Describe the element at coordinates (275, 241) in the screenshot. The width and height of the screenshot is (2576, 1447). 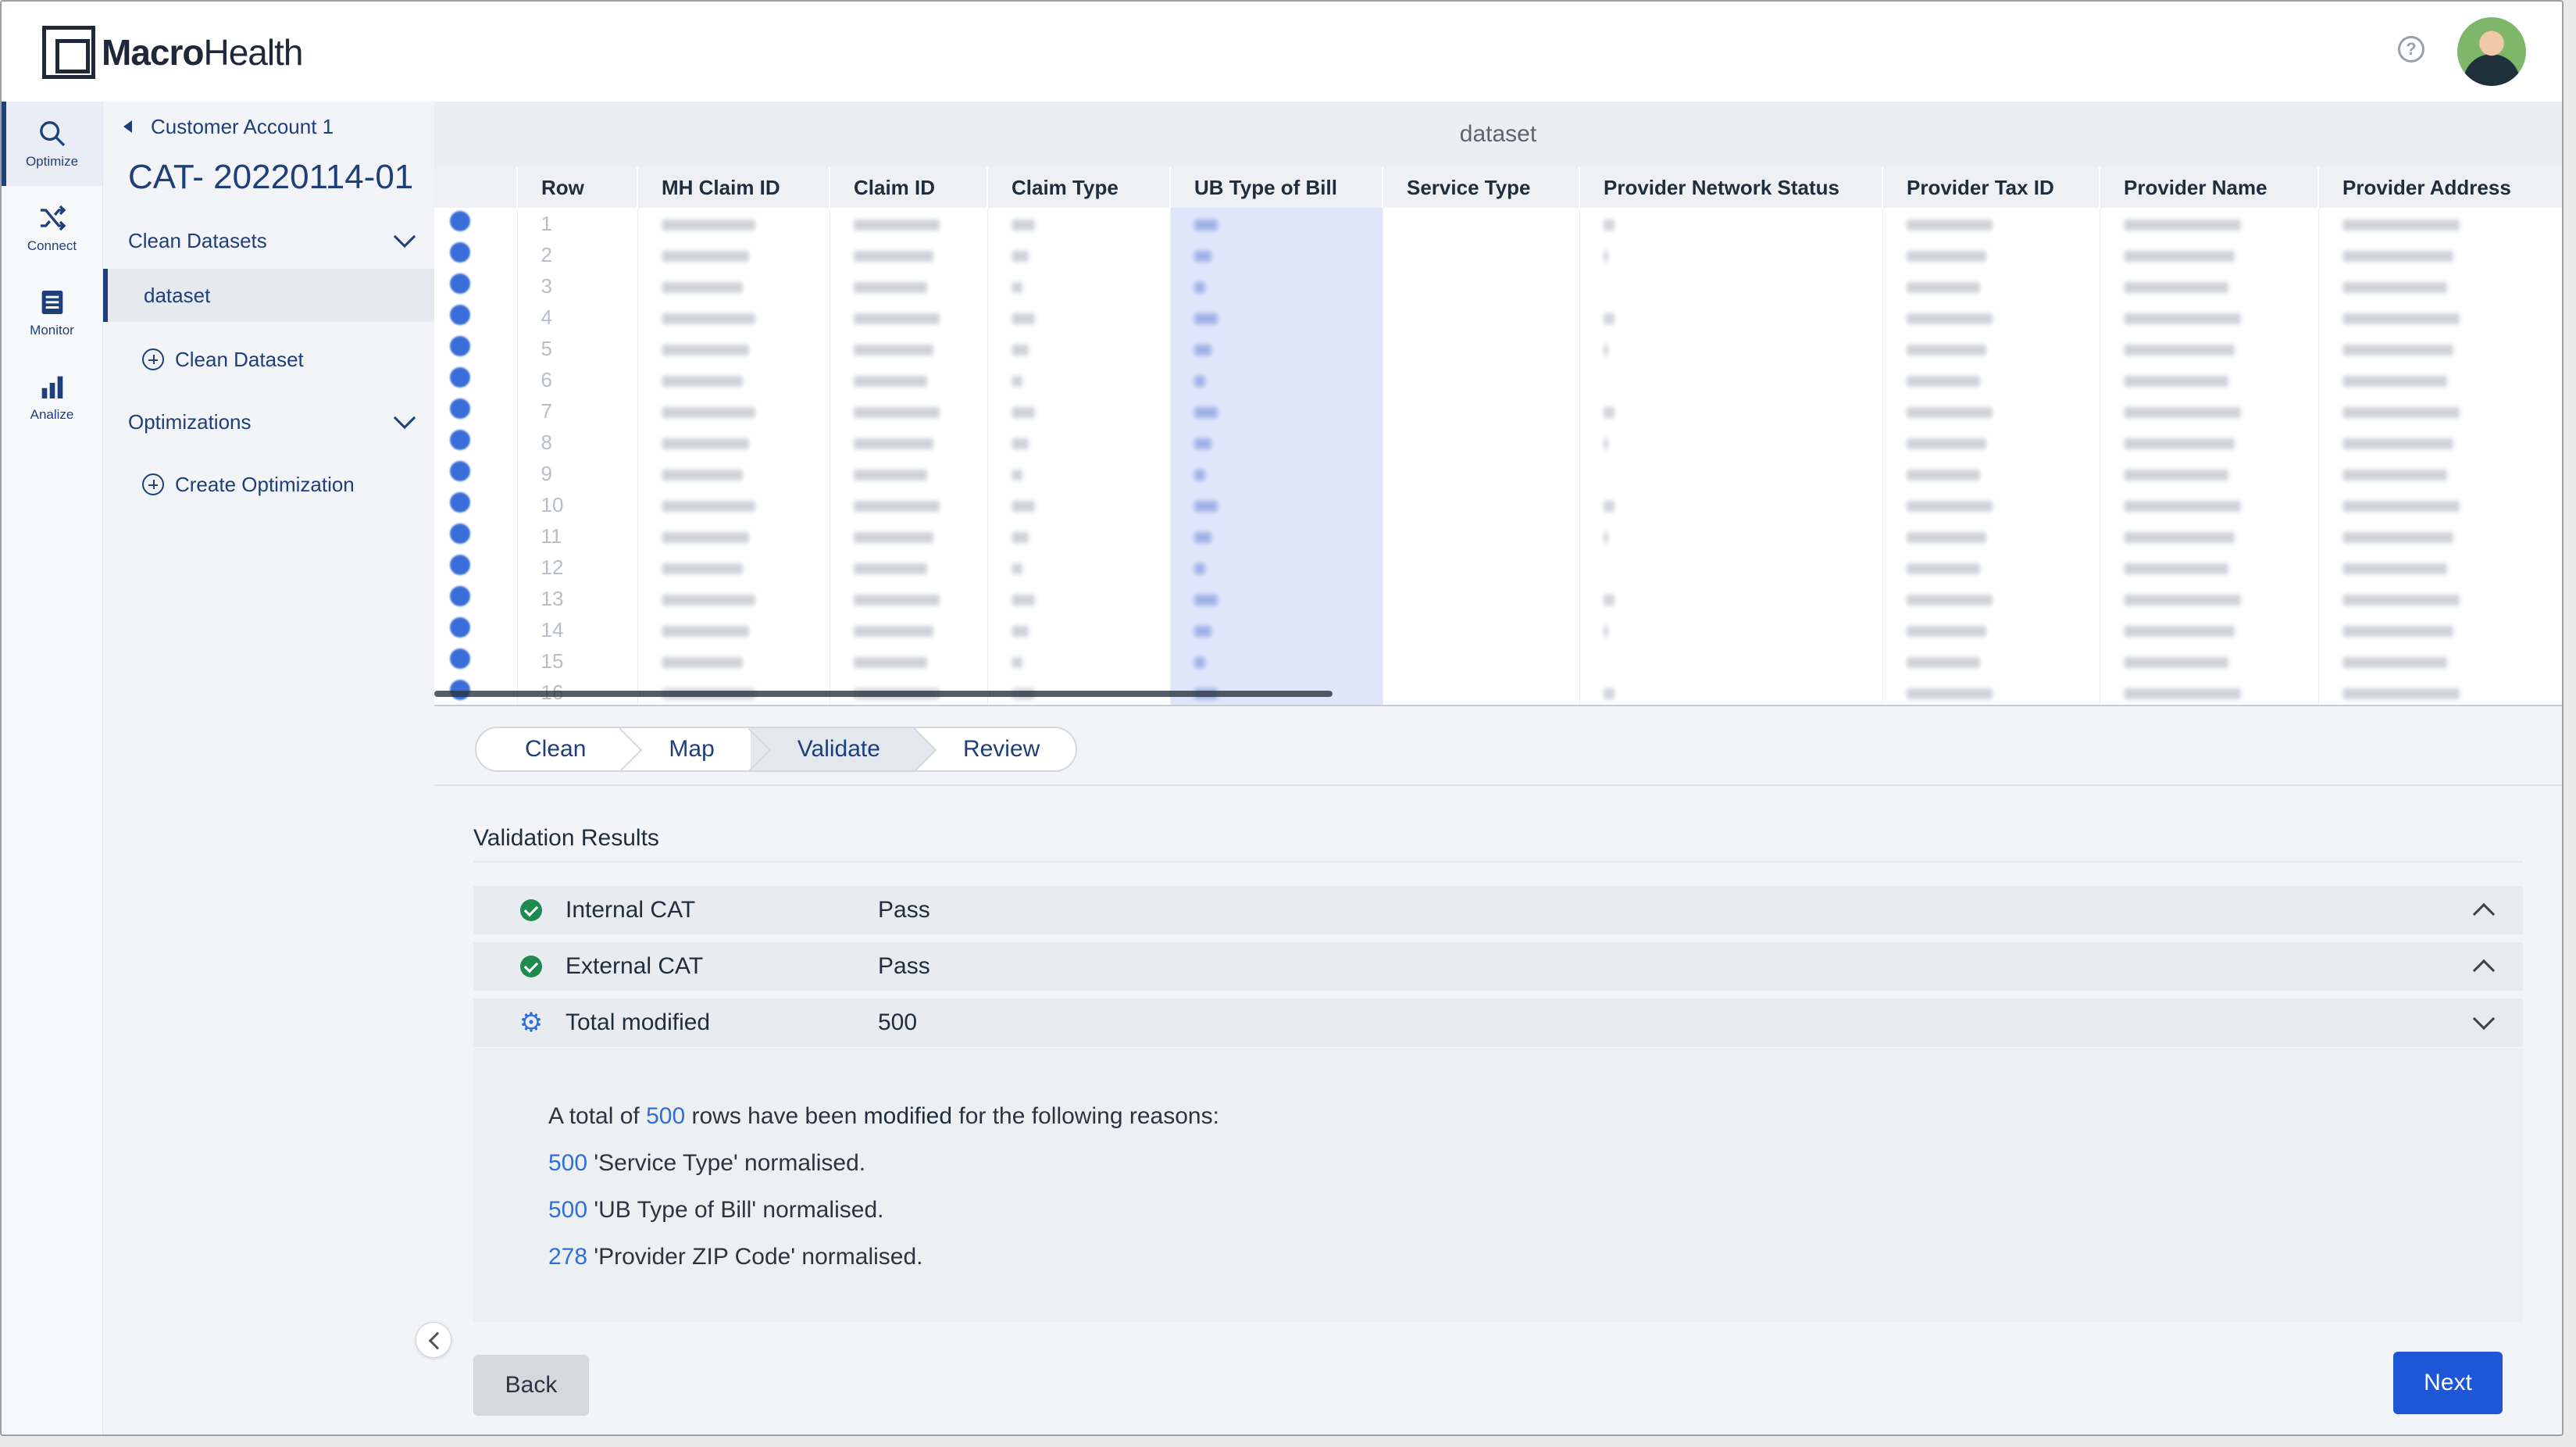
I see `clean-datasets-section-toggle: Clean Datasets` at that location.